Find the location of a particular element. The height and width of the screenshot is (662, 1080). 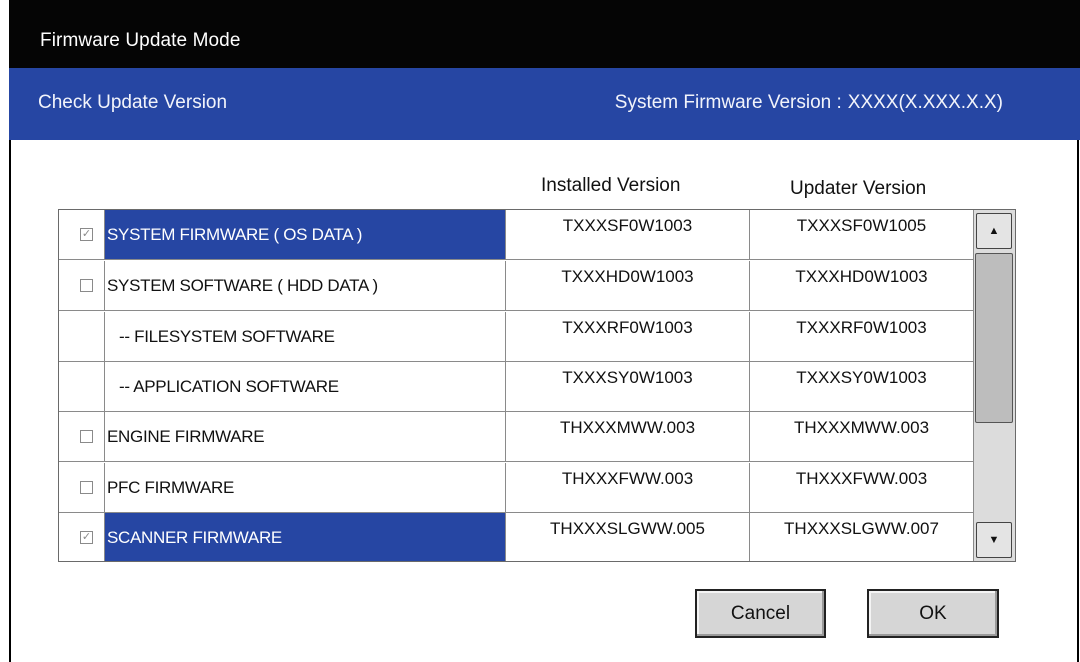

row-updater-version: THXXXMWW.003 is located at coordinates (861, 436).